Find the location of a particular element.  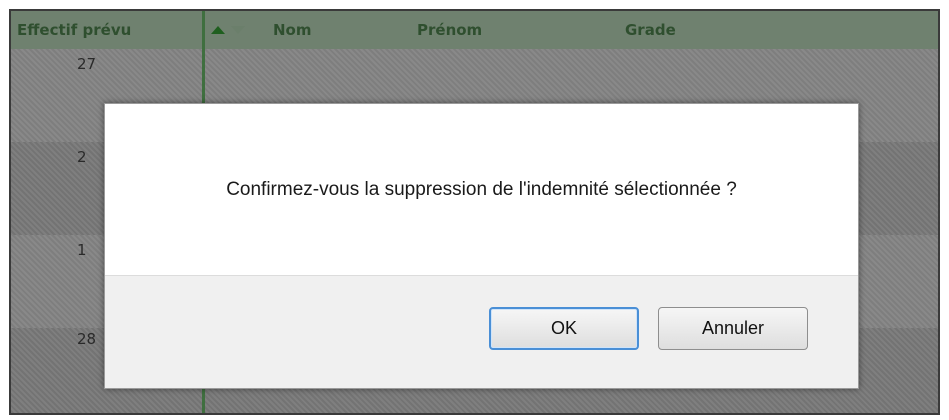

column-header-effectif: Effectif prévu is located at coordinates (107, 30).